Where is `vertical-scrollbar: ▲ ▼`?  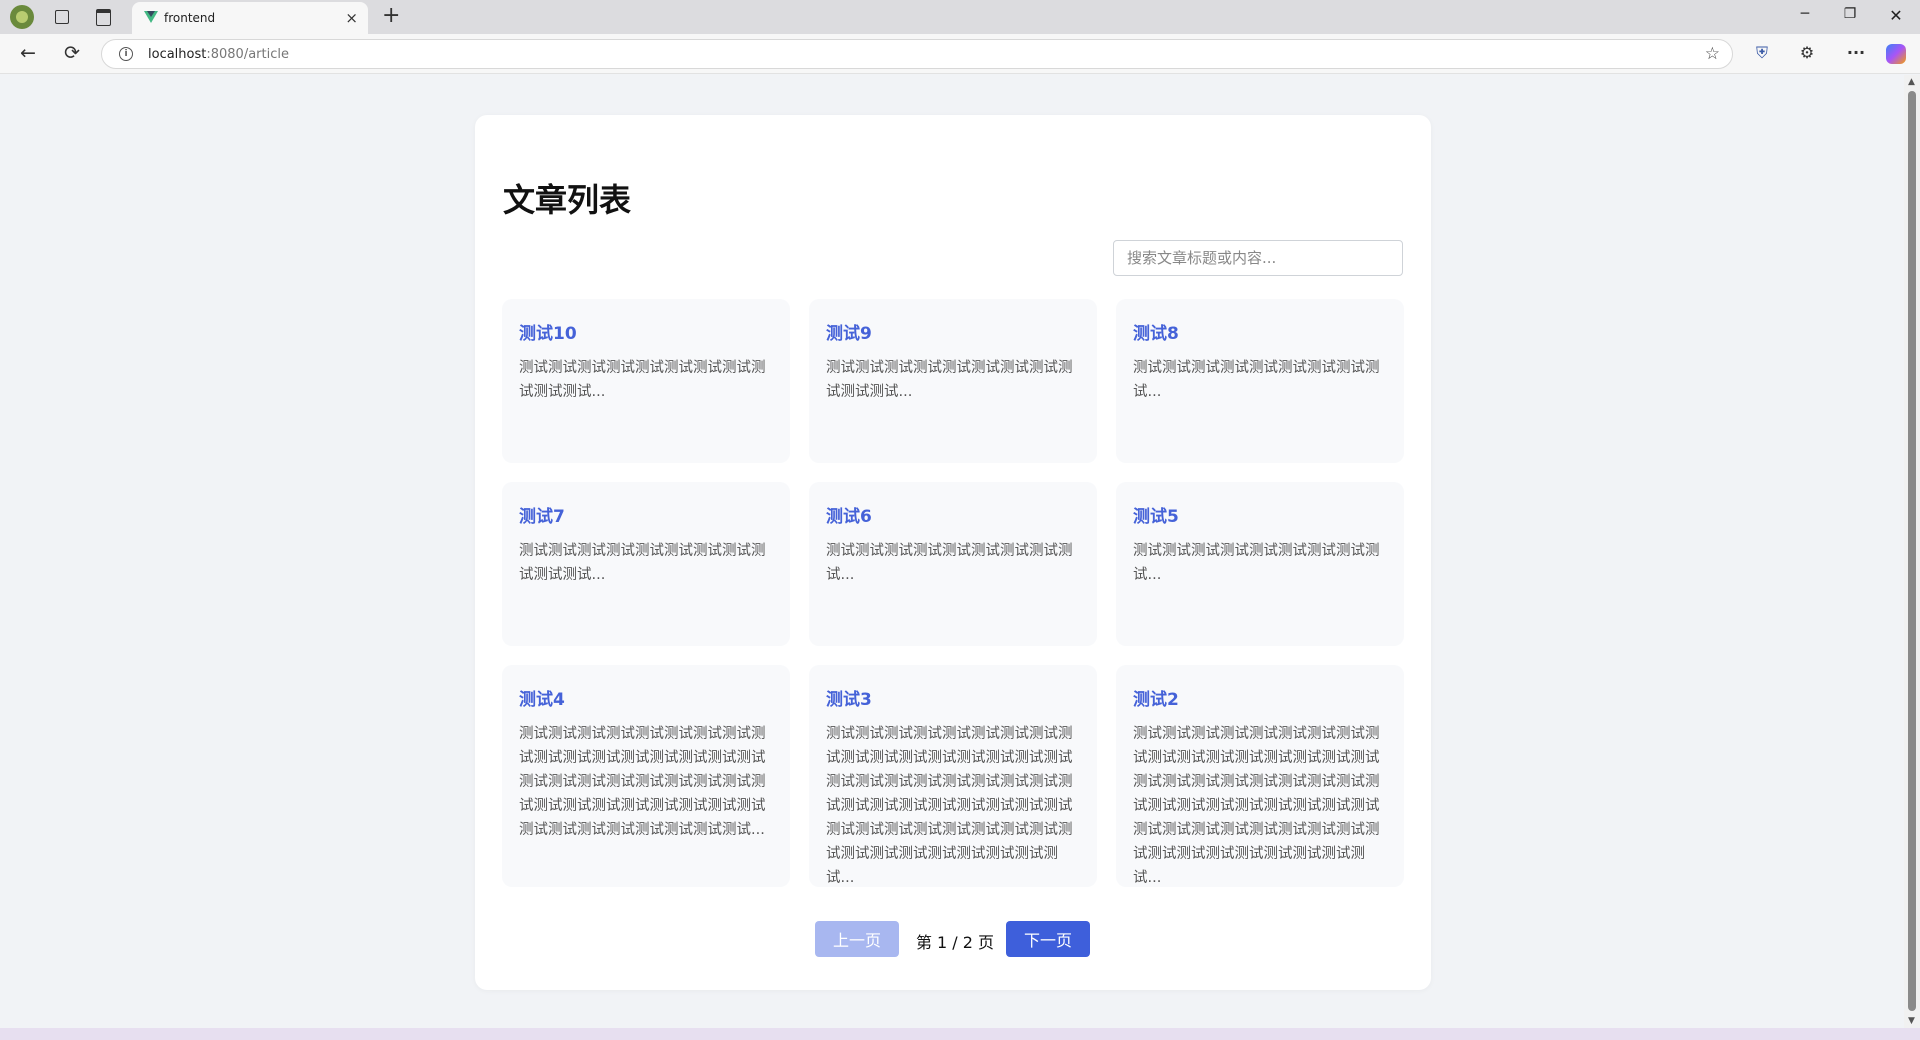
vertical-scrollbar: ▲ ▼ is located at coordinates (1912, 551).